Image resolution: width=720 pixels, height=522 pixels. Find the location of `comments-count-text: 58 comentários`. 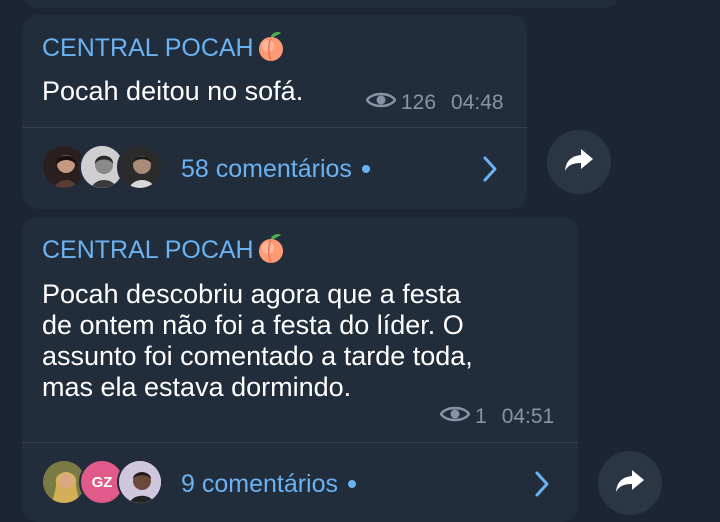

comments-count-text: 58 comentários is located at coordinates (266, 169).